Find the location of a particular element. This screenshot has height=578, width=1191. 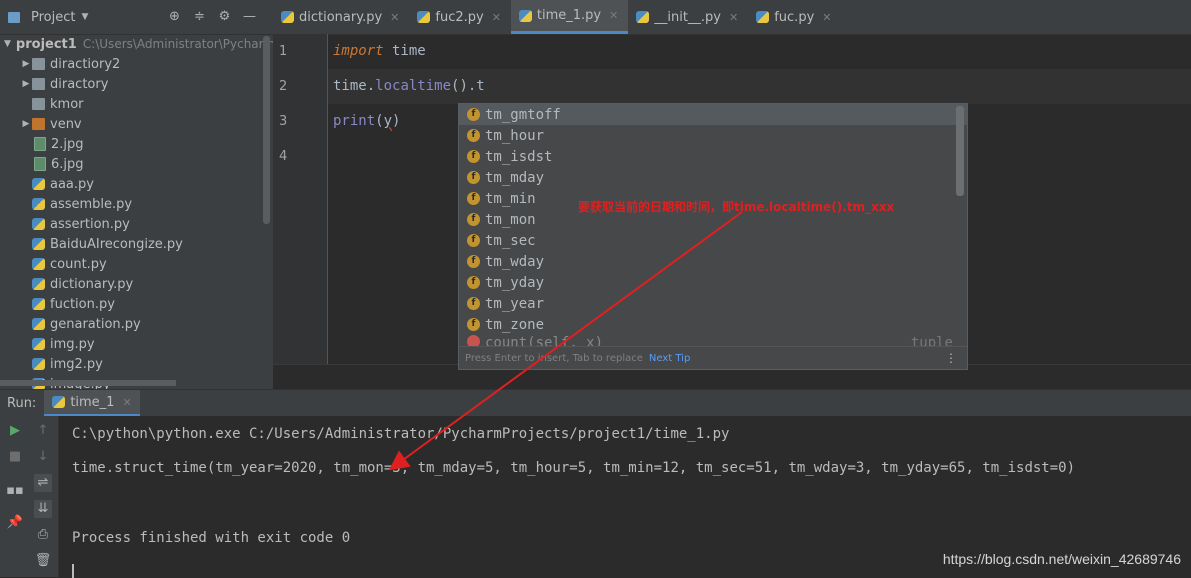

project-view-icon is located at coordinates (14, 17).